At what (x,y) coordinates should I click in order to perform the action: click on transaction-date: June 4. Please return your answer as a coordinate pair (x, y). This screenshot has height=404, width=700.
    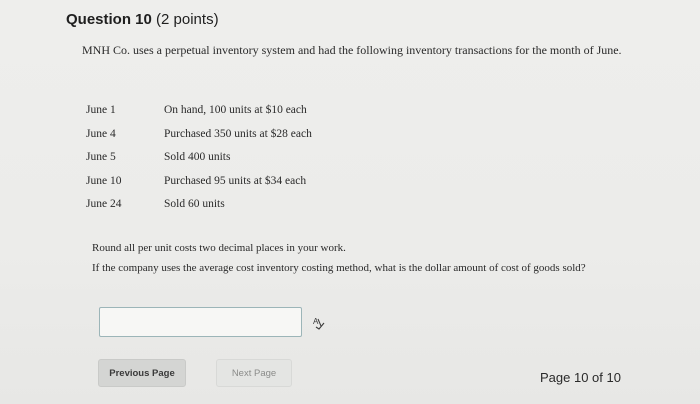
    Looking at the image, I should click on (101, 134).